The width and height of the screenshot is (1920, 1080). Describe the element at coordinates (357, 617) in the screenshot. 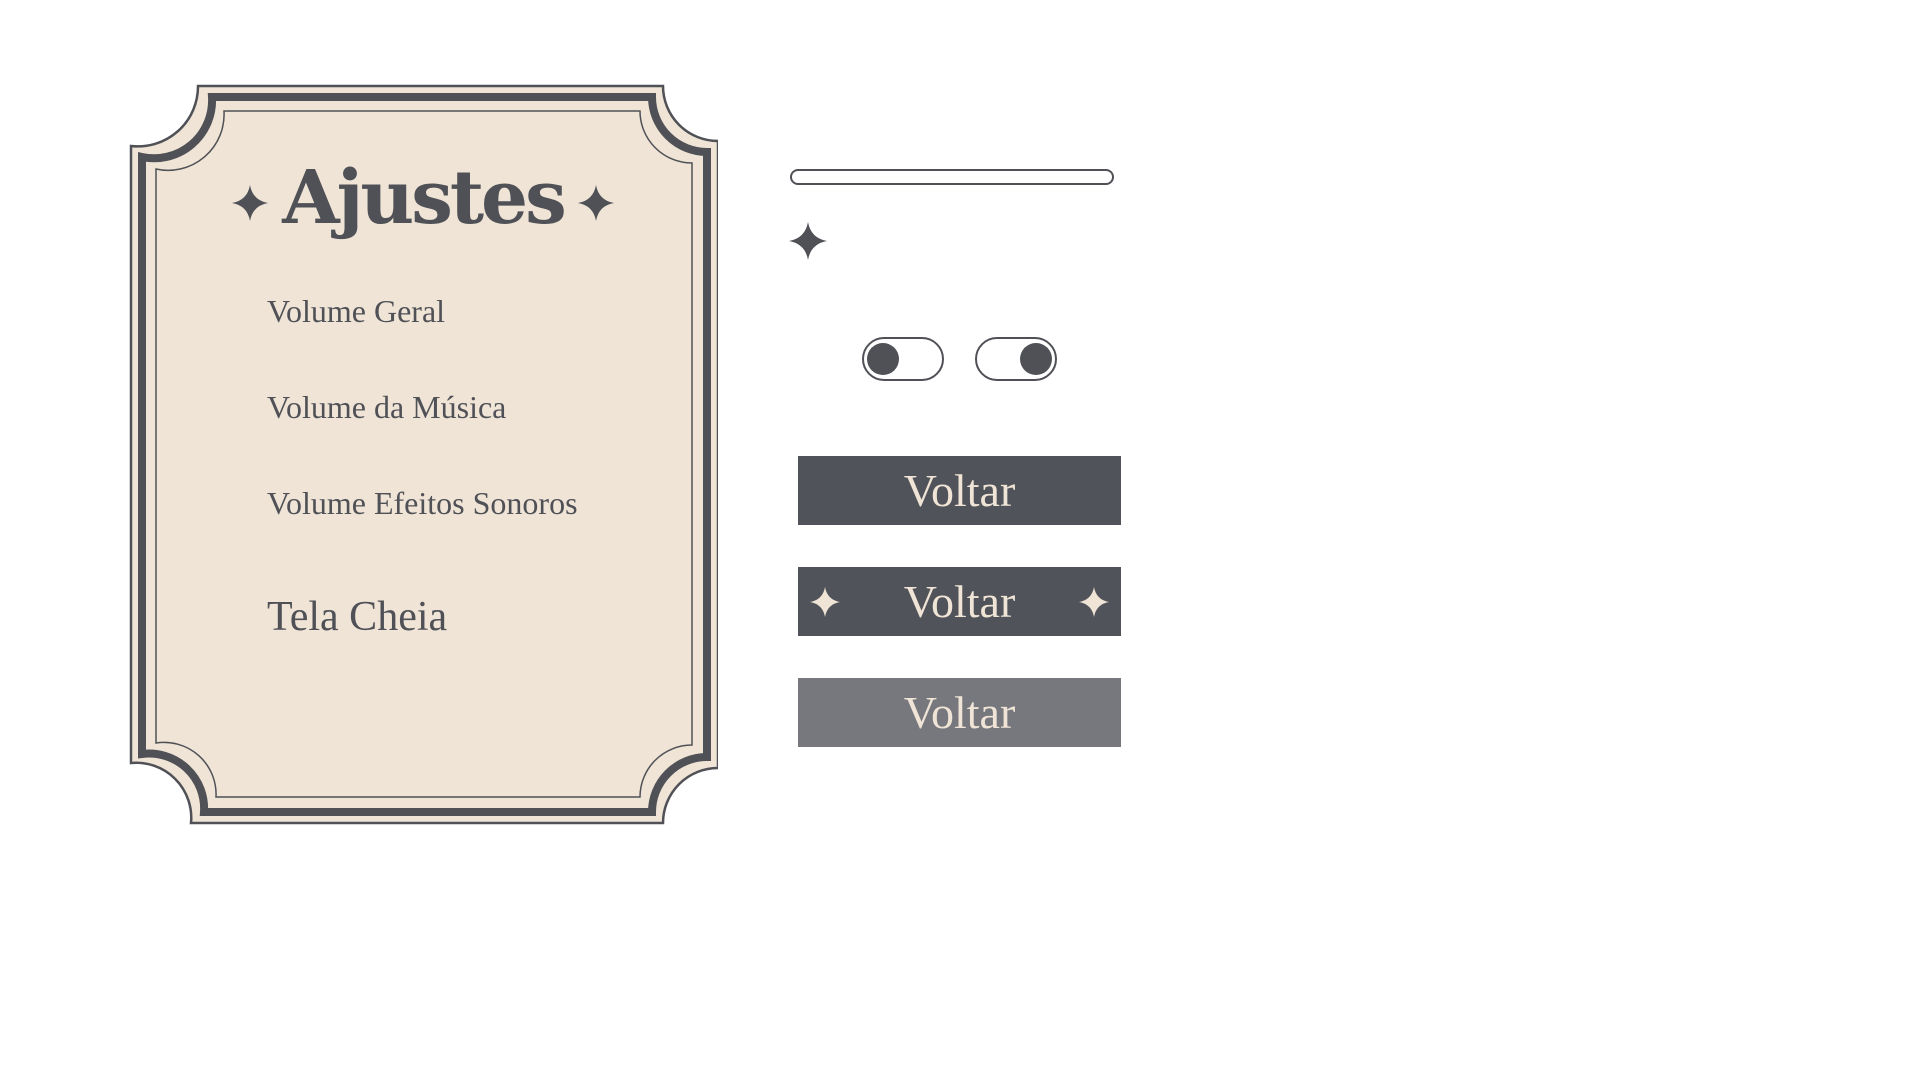

I see `label-fullscreen: Tela Cheia` at that location.